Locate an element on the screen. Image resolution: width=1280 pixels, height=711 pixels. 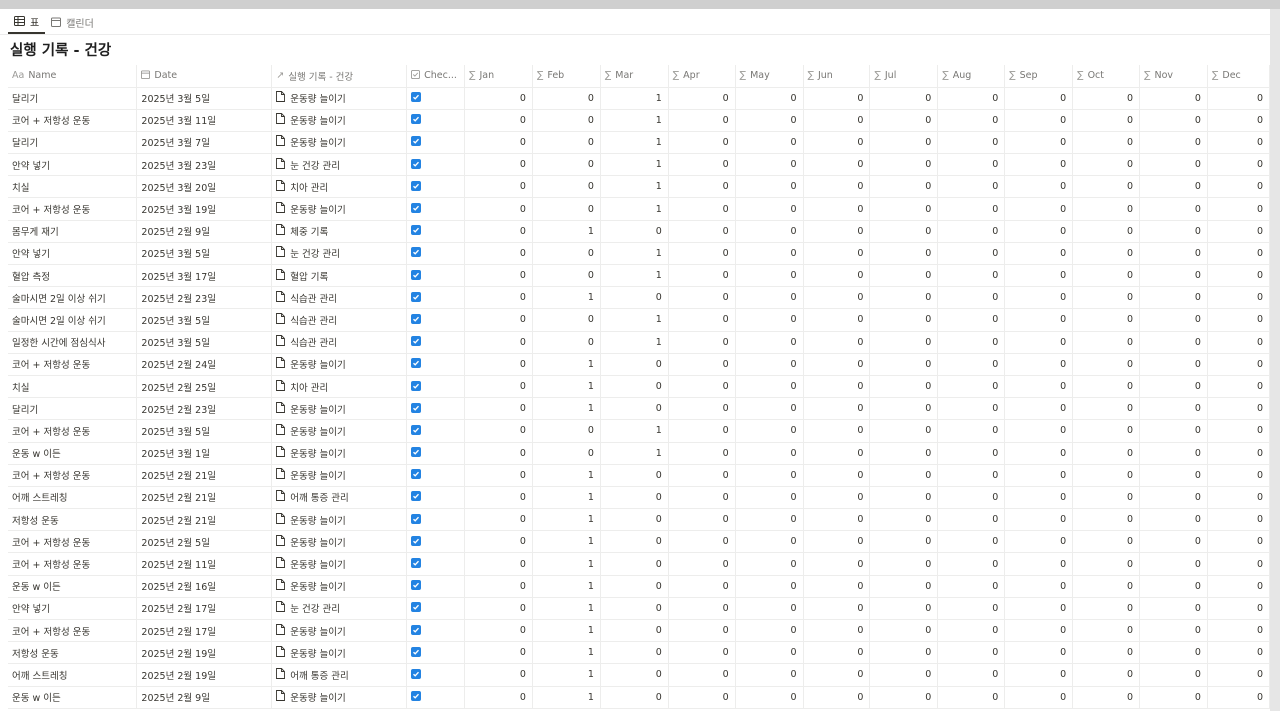
cell-date: 2025년 3월 19일 is located at coordinates (204, 209).